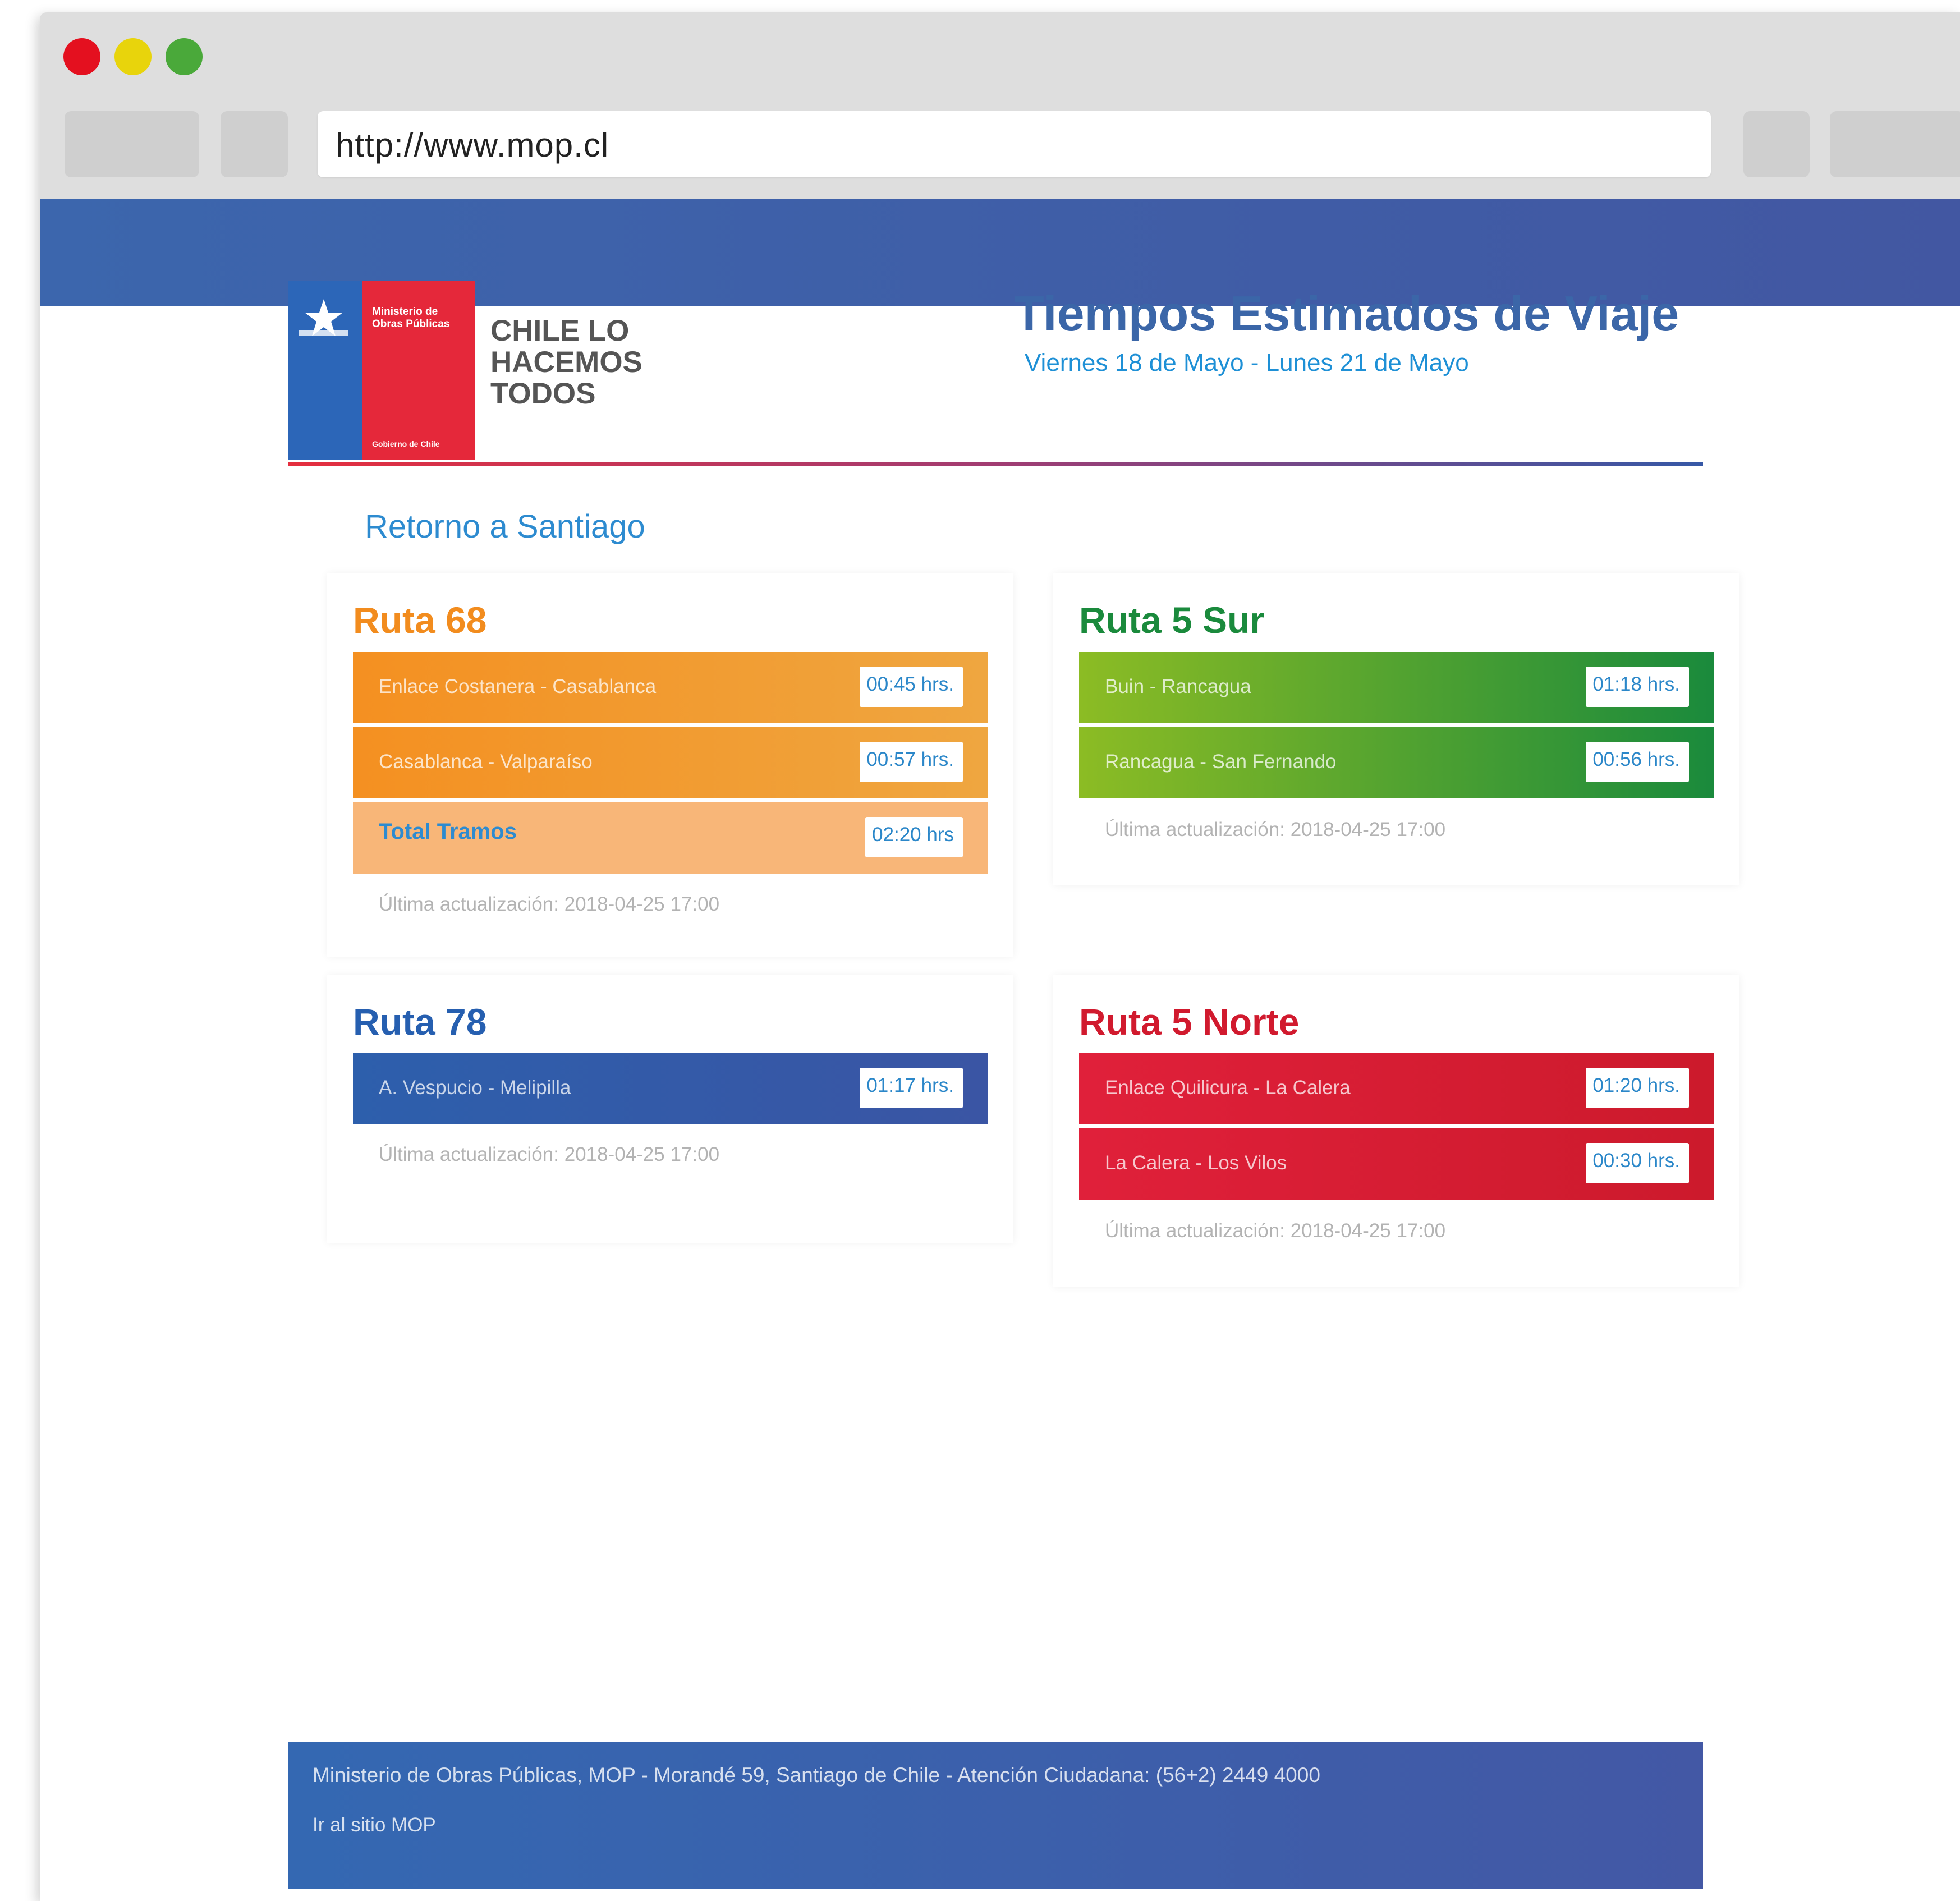 Image resolution: width=1960 pixels, height=1901 pixels. I want to click on segment-label: Buin - Rancagua, so click(1178, 686).